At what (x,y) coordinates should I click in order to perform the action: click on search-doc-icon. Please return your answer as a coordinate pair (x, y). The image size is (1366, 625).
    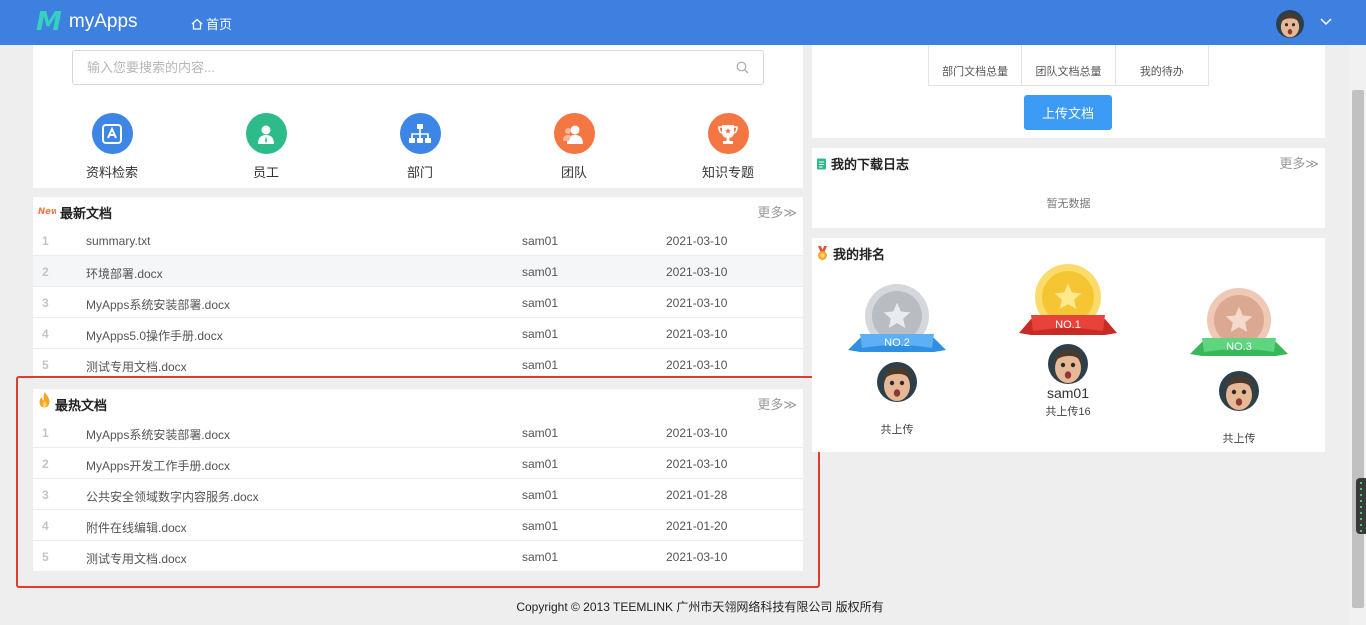
    Looking at the image, I should click on (112, 133).